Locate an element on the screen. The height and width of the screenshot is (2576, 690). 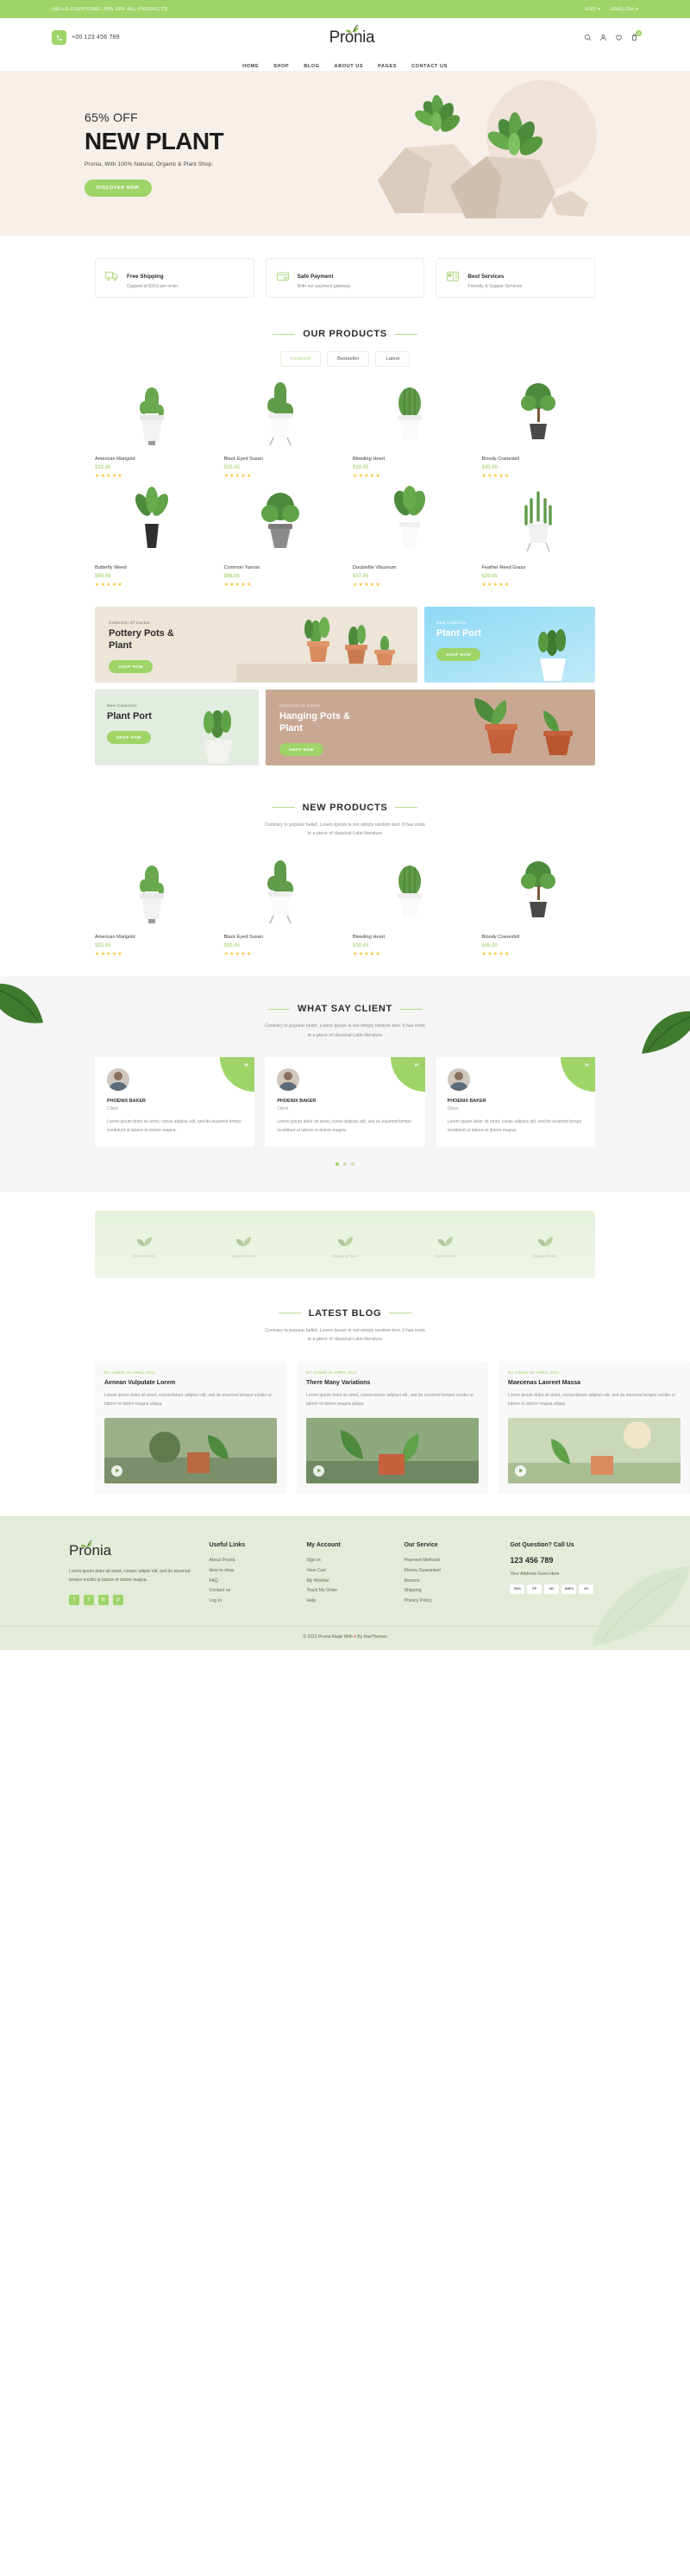
footer-link: Contact us is located at coordinates (252, 1591).